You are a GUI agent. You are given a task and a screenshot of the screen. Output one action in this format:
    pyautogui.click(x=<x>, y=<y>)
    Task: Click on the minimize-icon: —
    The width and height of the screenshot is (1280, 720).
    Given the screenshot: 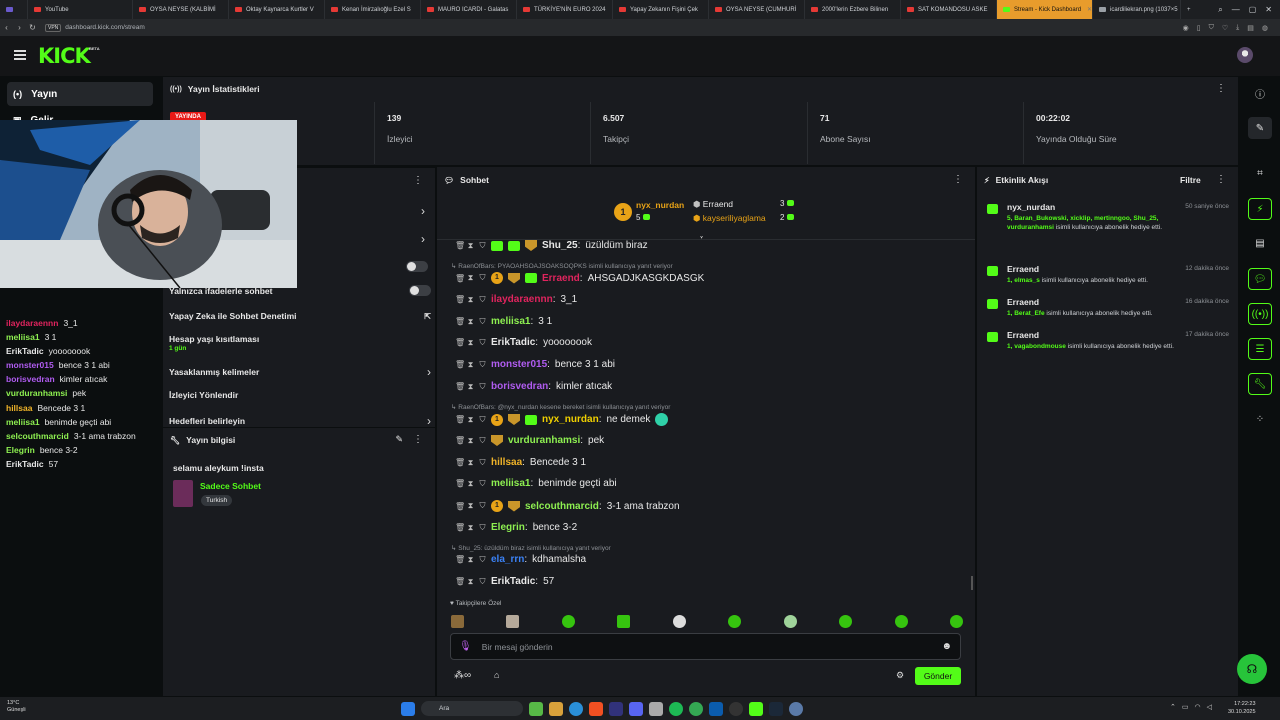 What is the action you would take?
    pyautogui.click(x=1236, y=10)
    